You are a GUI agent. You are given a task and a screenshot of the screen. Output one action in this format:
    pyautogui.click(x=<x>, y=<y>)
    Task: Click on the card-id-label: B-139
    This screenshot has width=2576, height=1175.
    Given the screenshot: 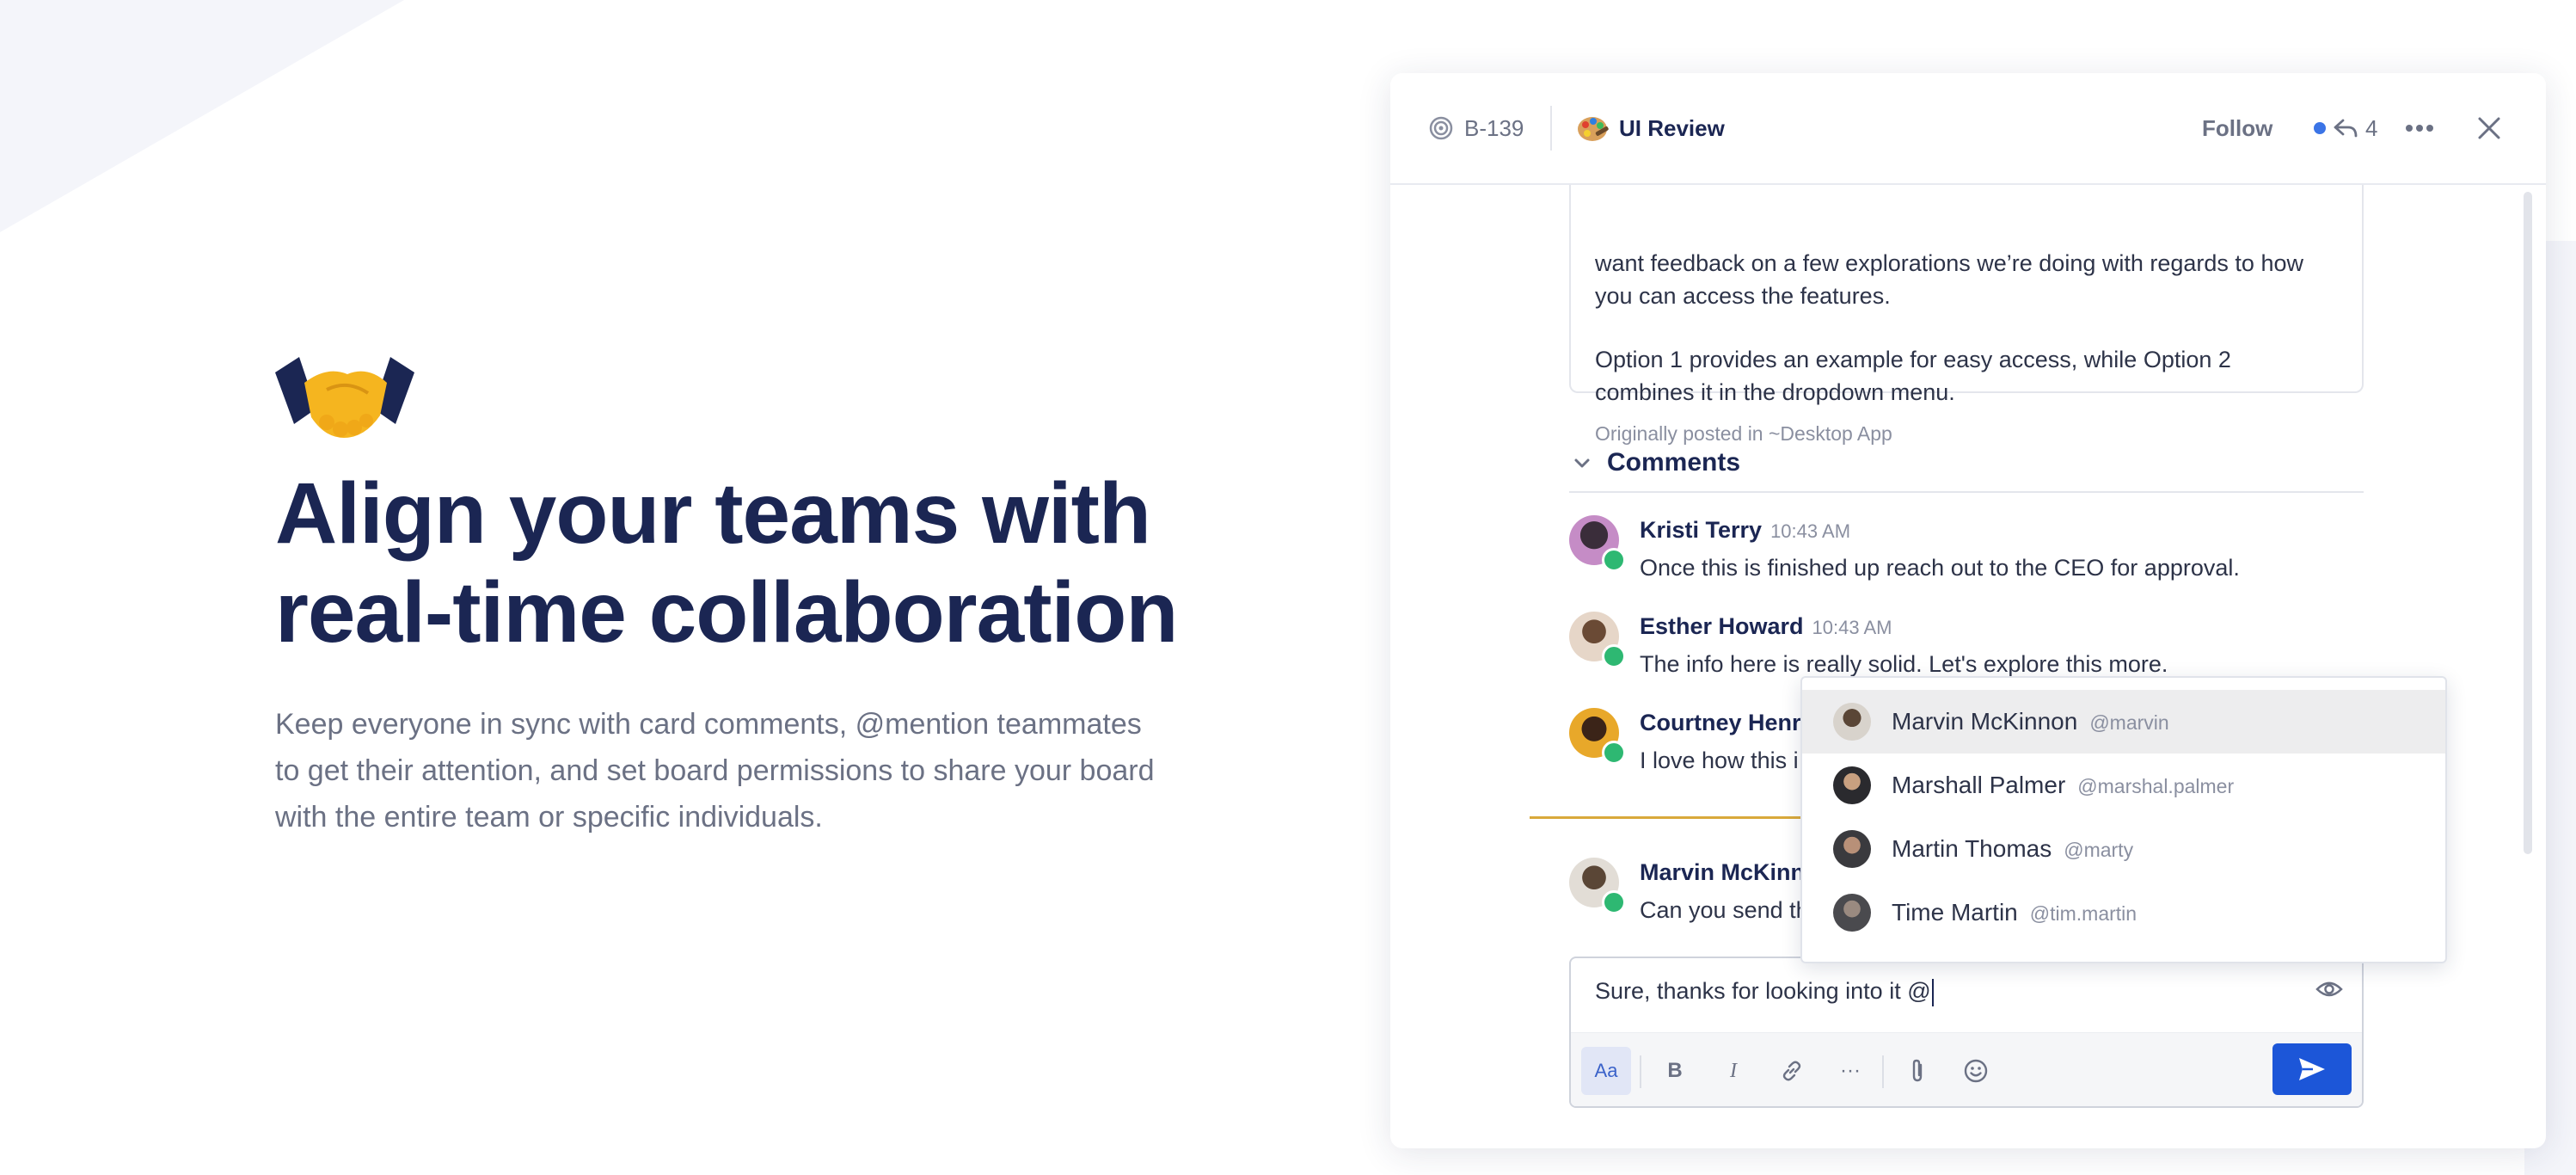 What is the action you would take?
    pyautogui.click(x=1494, y=127)
    